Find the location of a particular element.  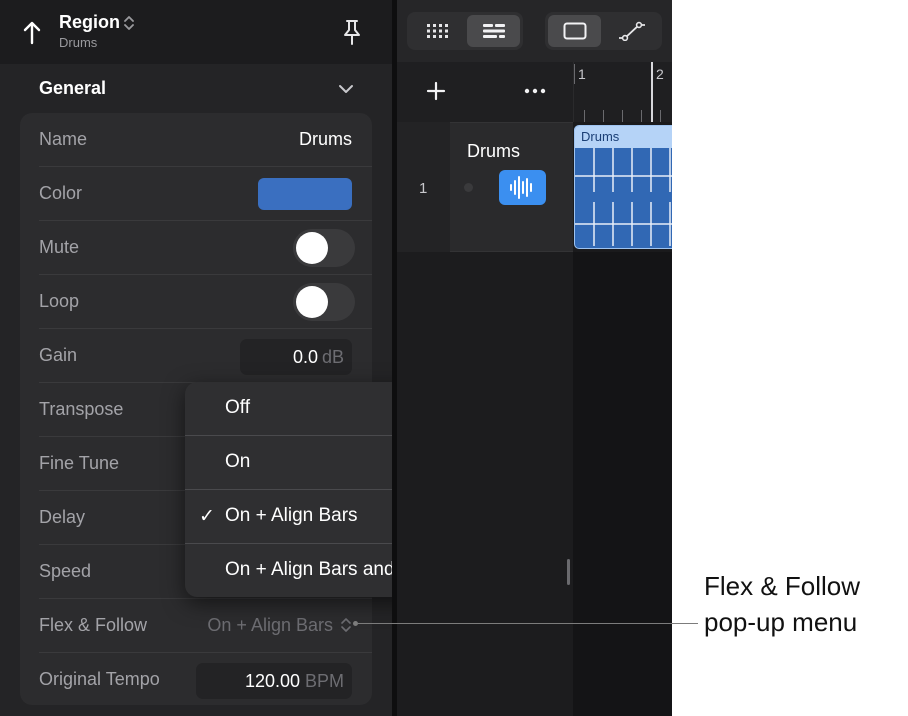

color-row: Color is located at coordinates (205, 194).